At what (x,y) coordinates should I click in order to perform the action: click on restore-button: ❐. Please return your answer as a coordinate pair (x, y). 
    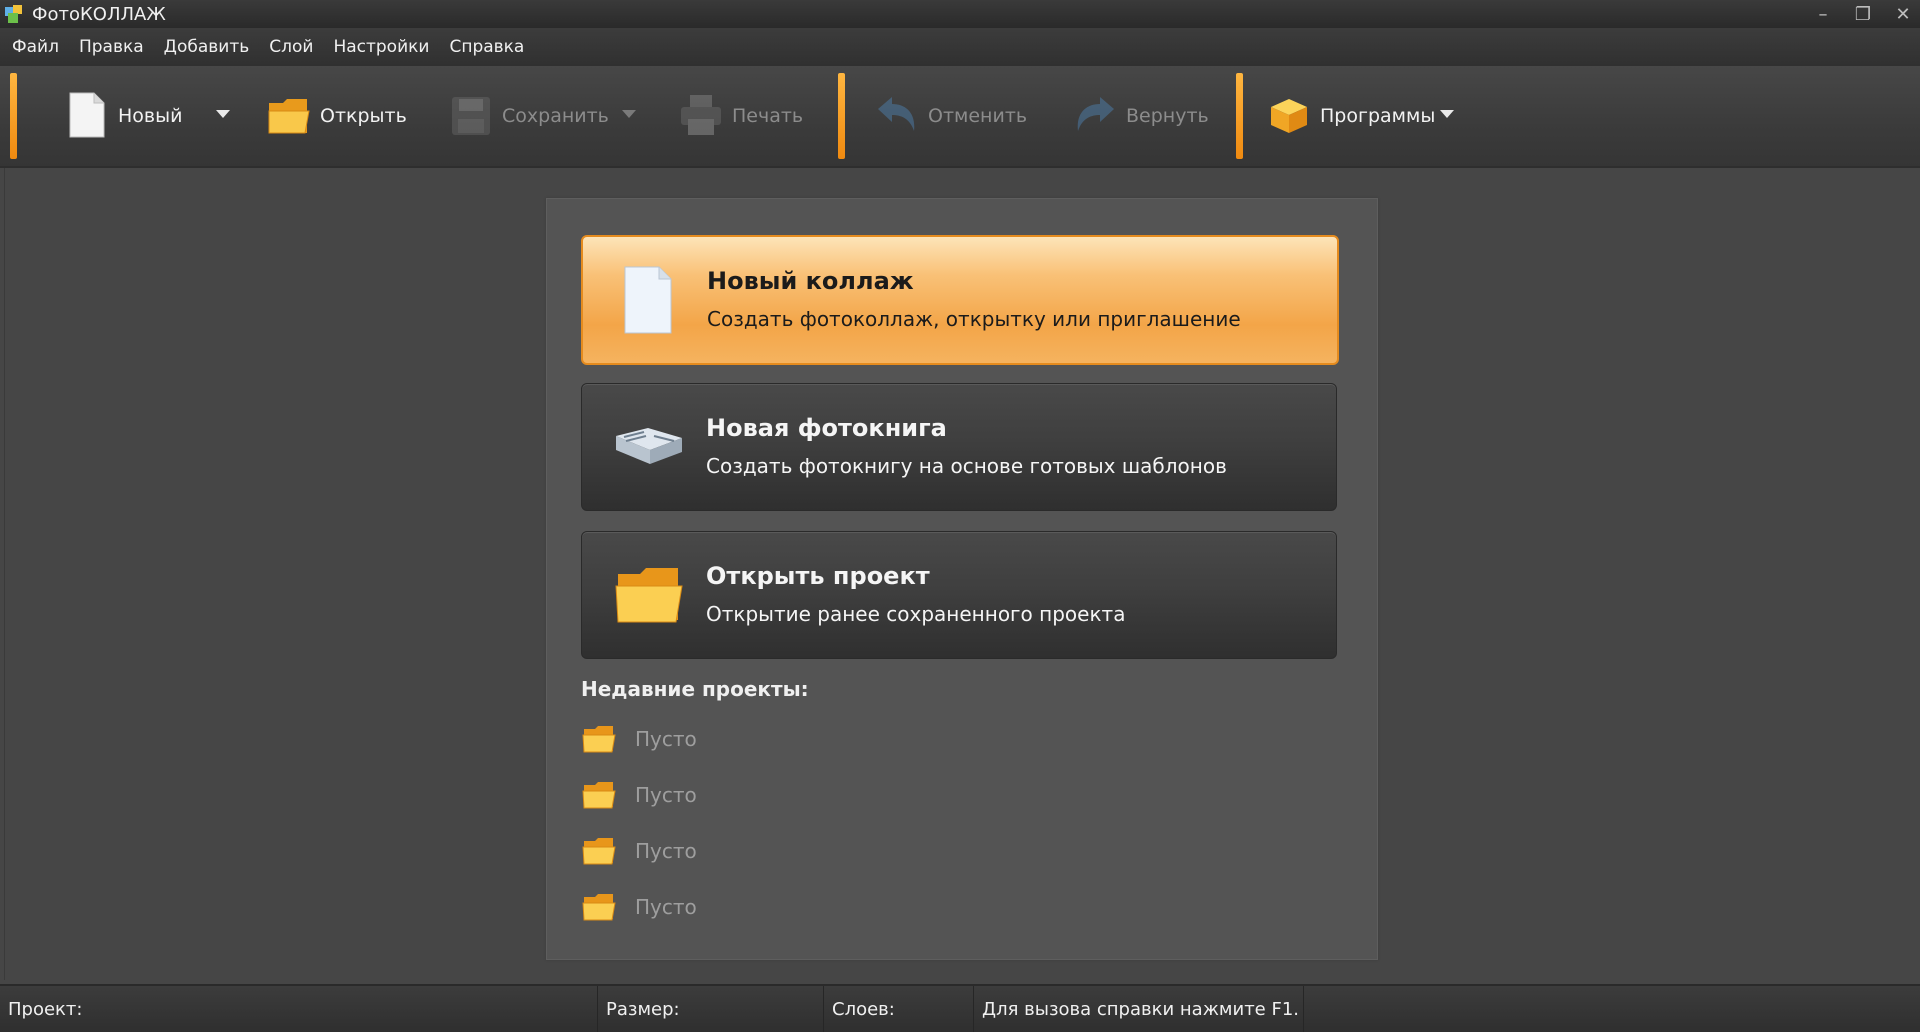
    Looking at the image, I should click on (1863, 14).